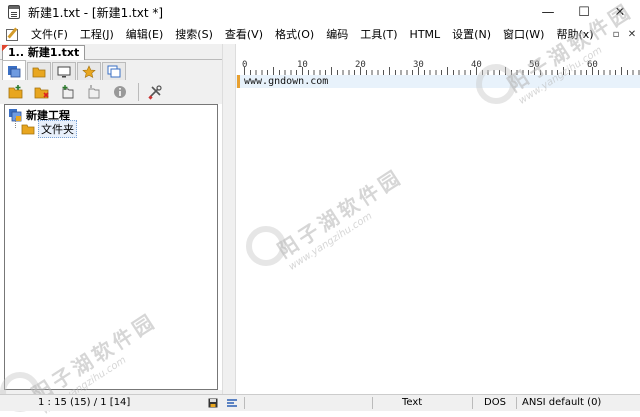 The width and height of the screenshot is (640, 417). Describe the element at coordinates (84, 402) in the screenshot. I see `status-position: 1 : 15 (15) / 1 [14]` at that location.